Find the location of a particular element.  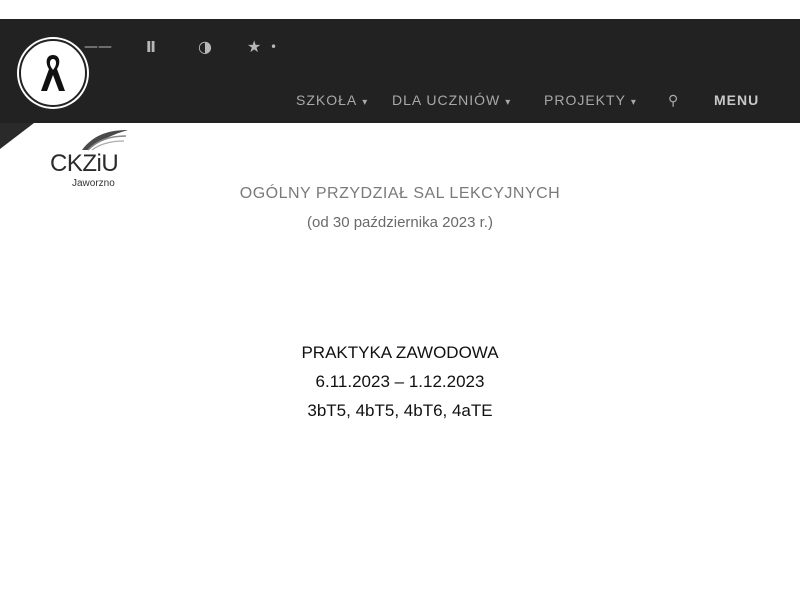

main-nav: SZKOŁA ▾ DLA UCZNIÓW ▾ PROJEKTY ▾ ⚲ MENU is located at coordinates (400, 100).